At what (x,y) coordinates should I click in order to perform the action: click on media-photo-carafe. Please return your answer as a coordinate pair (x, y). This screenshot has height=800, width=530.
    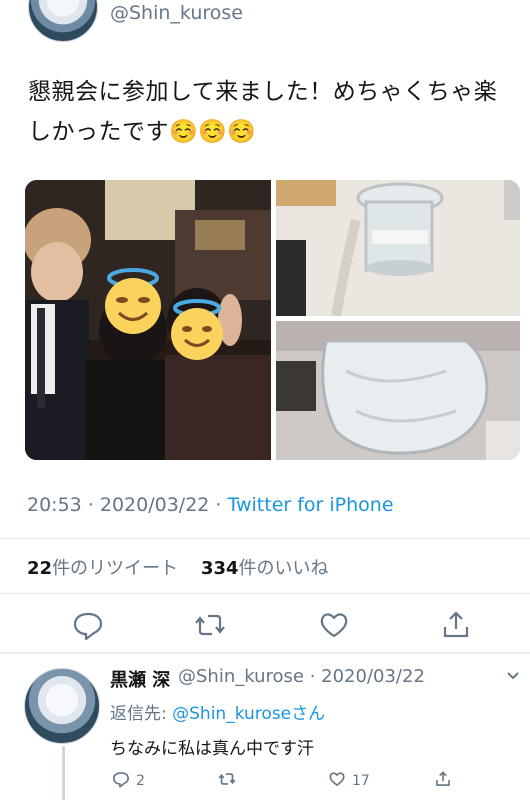
    Looking at the image, I should click on (398, 390).